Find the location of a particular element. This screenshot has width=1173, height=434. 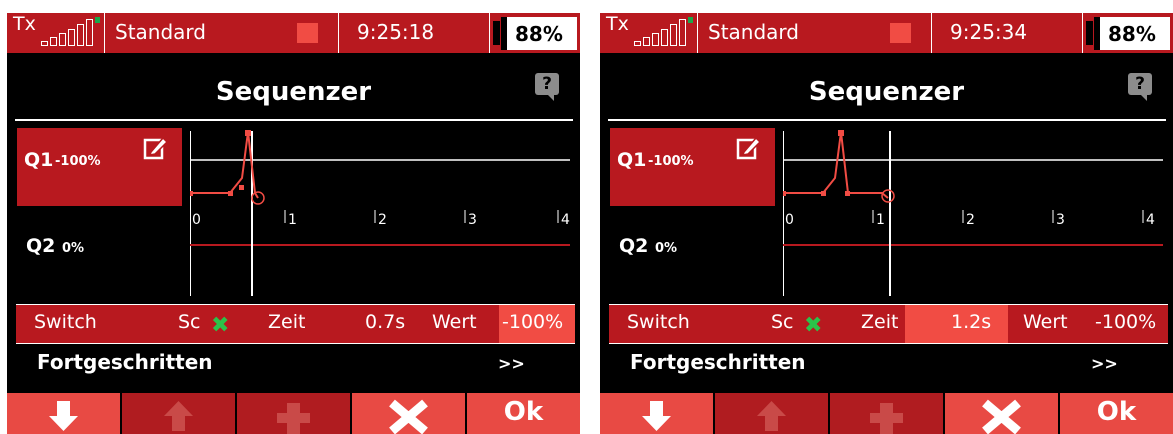

zeit-value: 0.7s is located at coordinates (385, 322).